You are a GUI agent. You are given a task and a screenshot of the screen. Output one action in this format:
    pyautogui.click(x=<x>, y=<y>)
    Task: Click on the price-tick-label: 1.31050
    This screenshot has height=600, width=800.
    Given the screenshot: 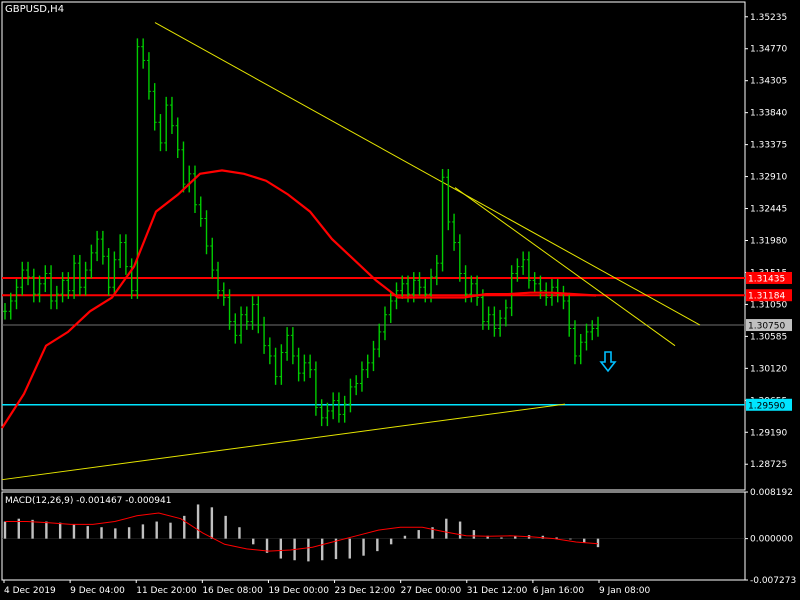 What is the action you would take?
    pyautogui.click(x=768, y=305)
    